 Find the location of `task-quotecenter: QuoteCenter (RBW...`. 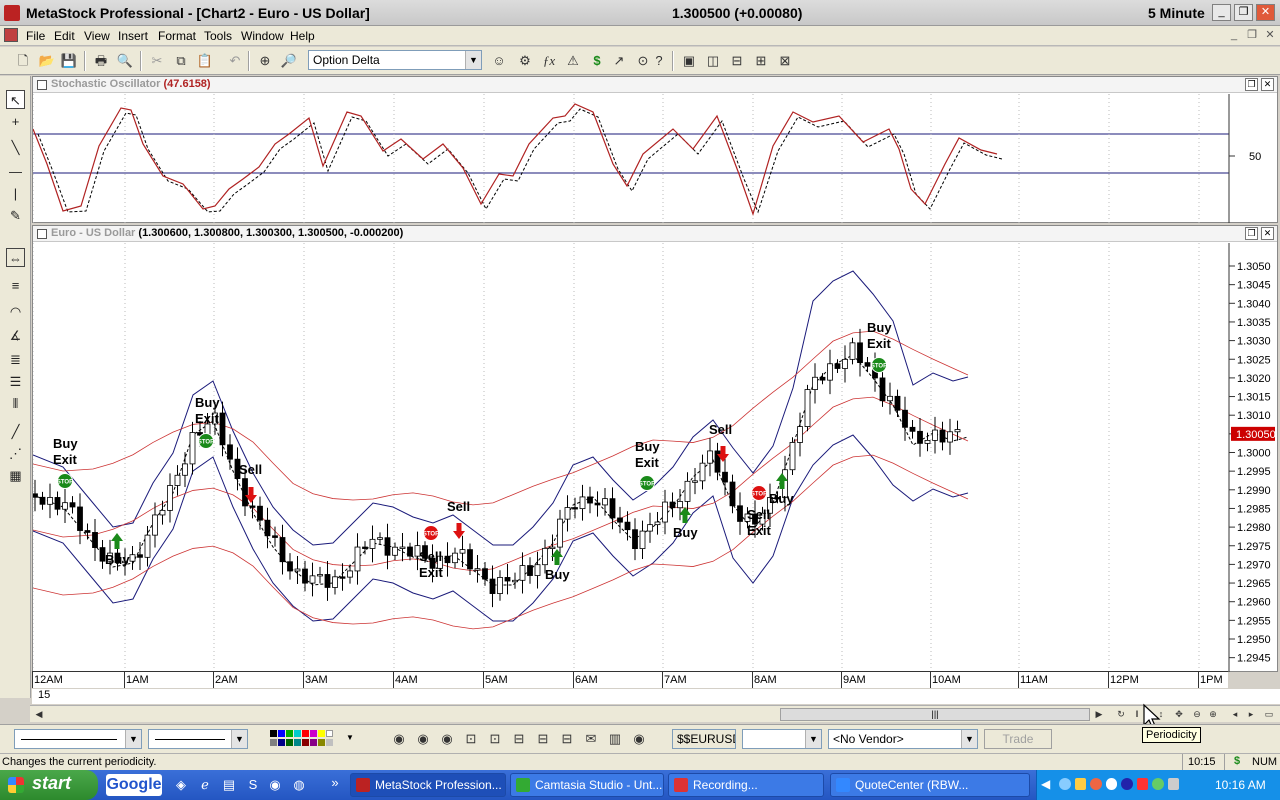

task-quotecenter: QuoteCenter (RBW... is located at coordinates (930, 785).